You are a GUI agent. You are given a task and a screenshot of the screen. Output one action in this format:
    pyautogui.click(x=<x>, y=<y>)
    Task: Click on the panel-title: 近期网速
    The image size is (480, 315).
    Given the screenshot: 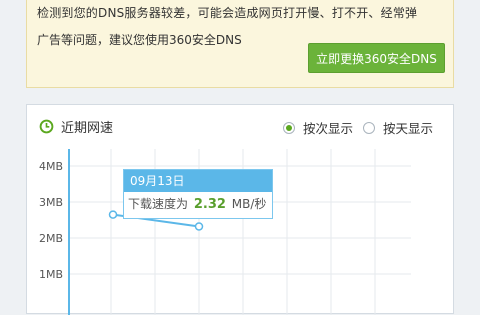 What is the action you would take?
    pyautogui.click(x=87, y=128)
    